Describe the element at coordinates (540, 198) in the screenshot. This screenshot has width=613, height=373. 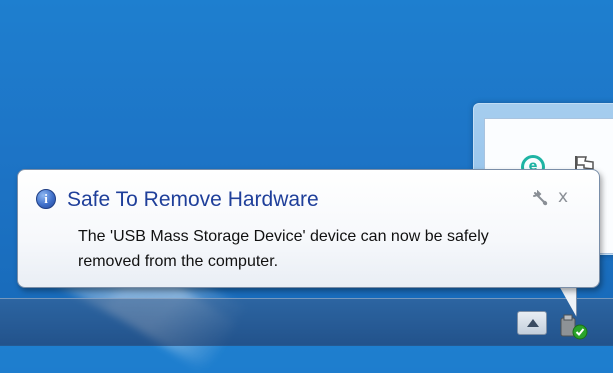
I see `wrench-icon` at that location.